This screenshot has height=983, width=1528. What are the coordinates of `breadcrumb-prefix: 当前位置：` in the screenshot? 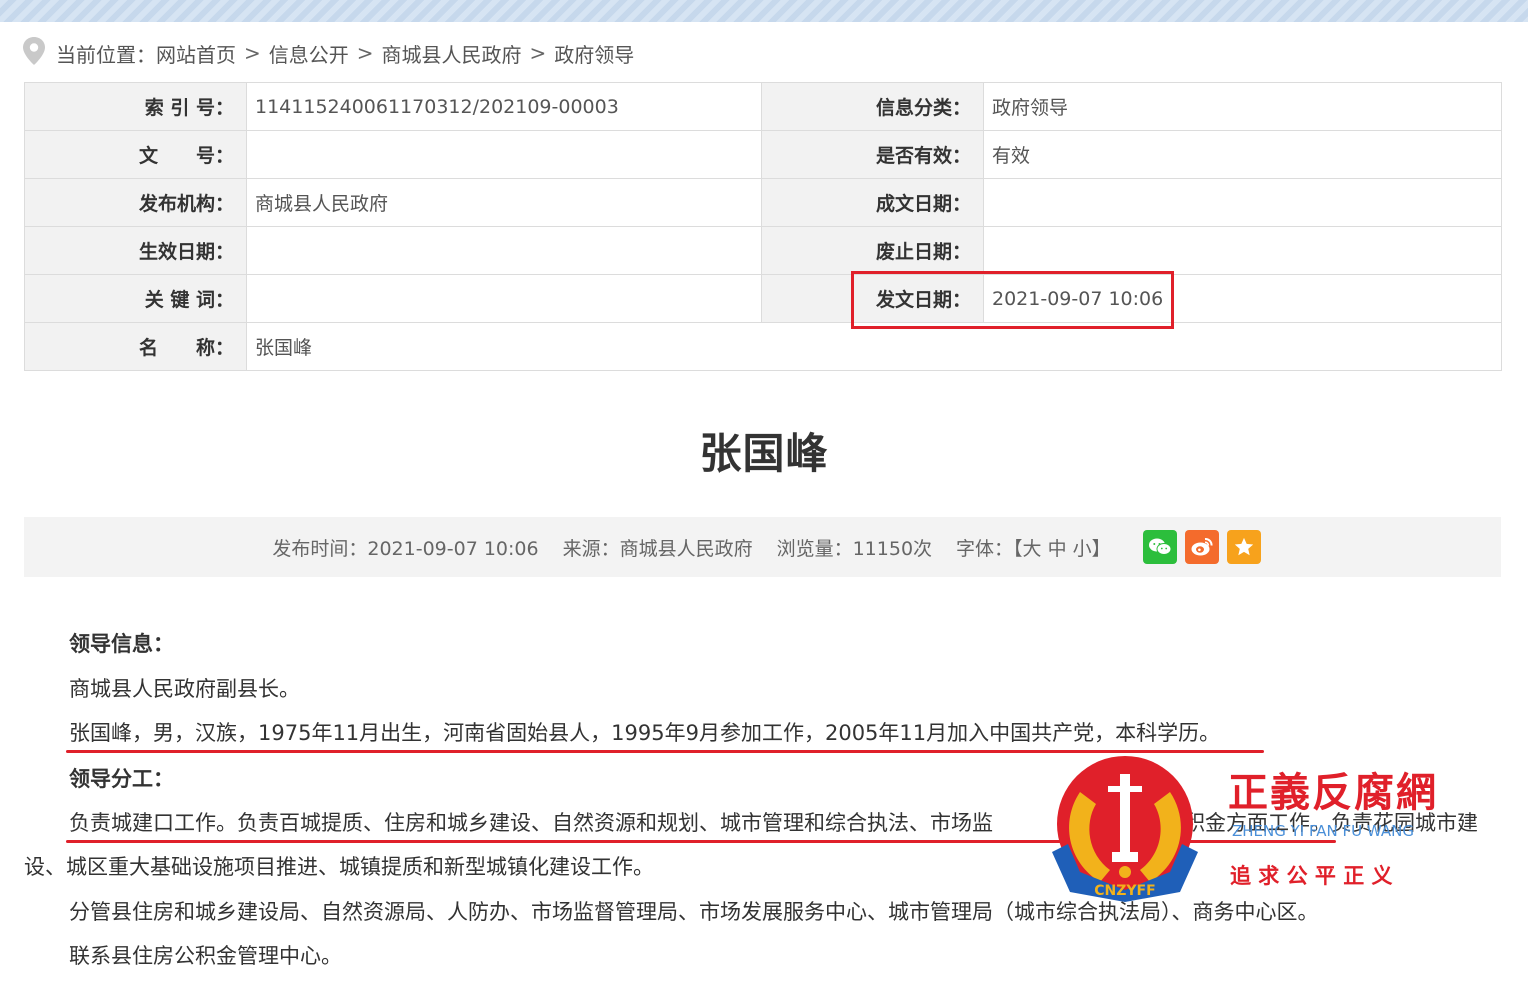 It's located at (106, 54).